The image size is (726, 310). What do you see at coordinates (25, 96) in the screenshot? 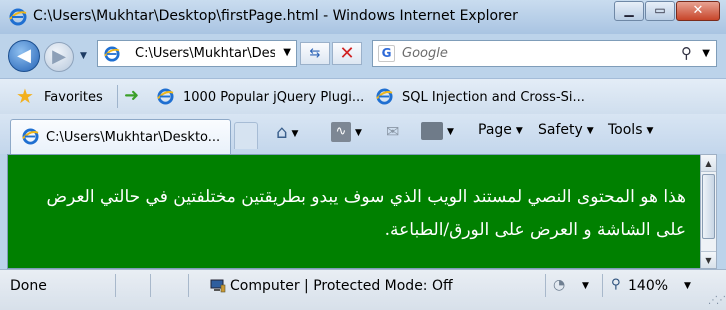
I see `favorites-star-icon: ★` at bounding box center [25, 96].